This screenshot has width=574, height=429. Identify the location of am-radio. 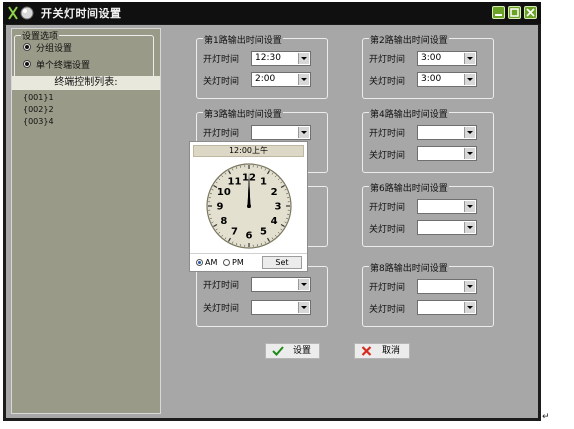
(199, 262).